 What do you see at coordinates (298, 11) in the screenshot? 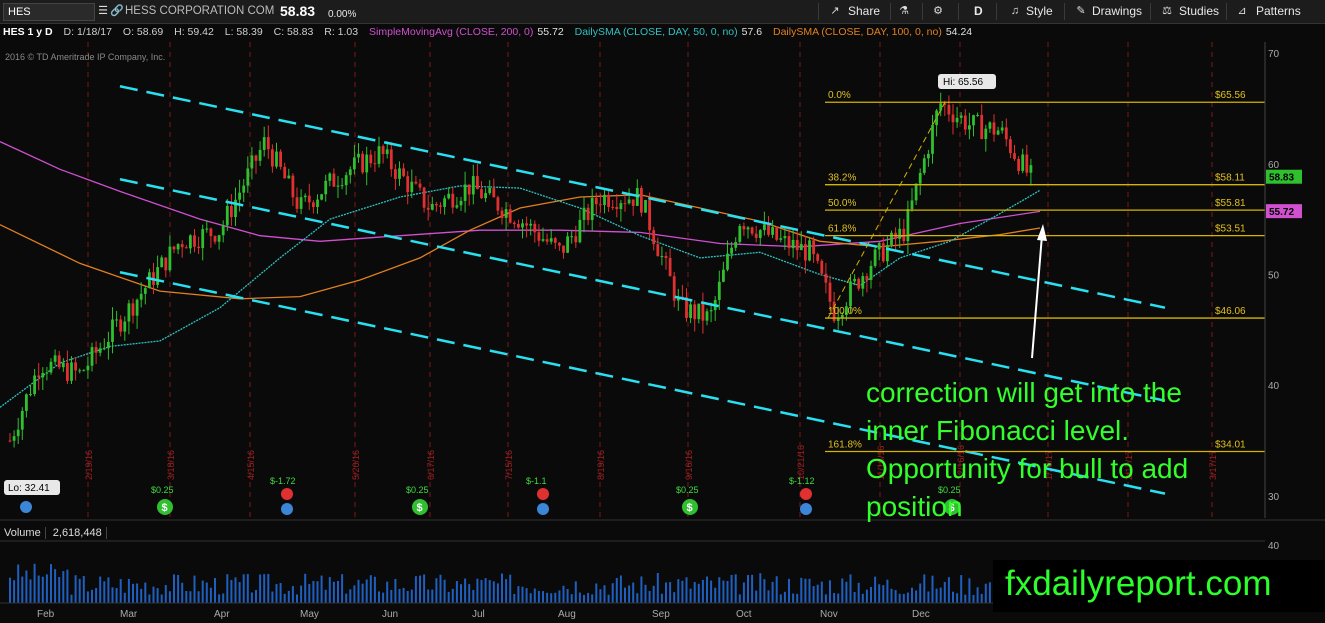
I see `last-price: 58.83` at bounding box center [298, 11].